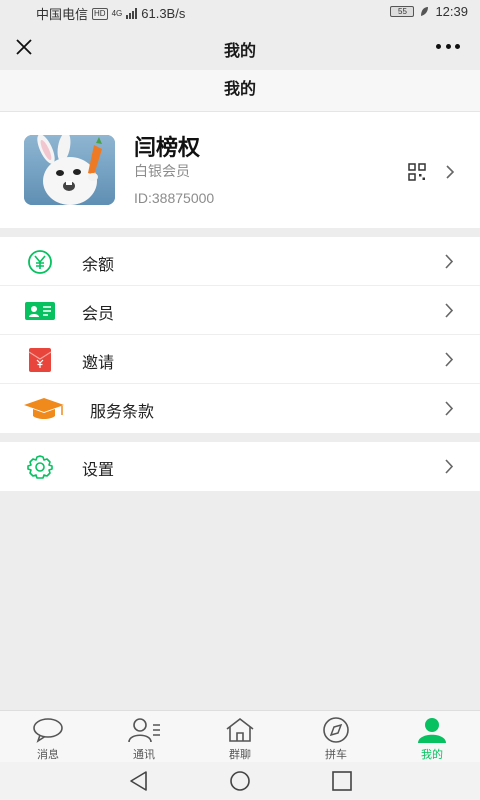 This screenshot has height=800, width=480. I want to click on tab-label-group-chat: 群聊, so click(240, 755).